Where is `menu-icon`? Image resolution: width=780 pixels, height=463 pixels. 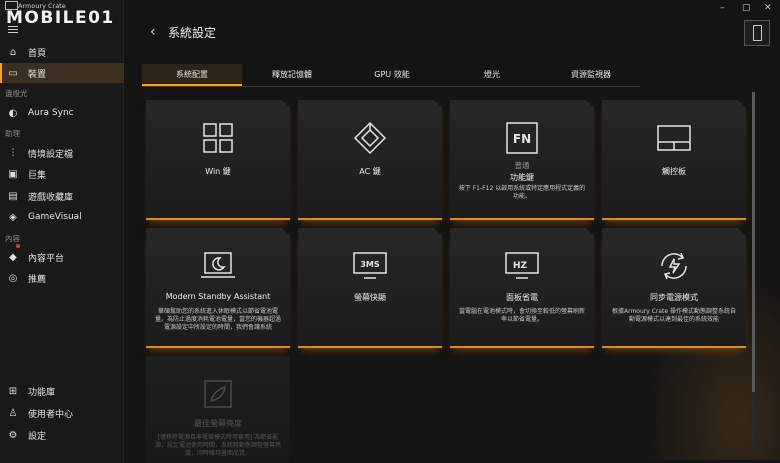 menu-icon is located at coordinates (13, 30).